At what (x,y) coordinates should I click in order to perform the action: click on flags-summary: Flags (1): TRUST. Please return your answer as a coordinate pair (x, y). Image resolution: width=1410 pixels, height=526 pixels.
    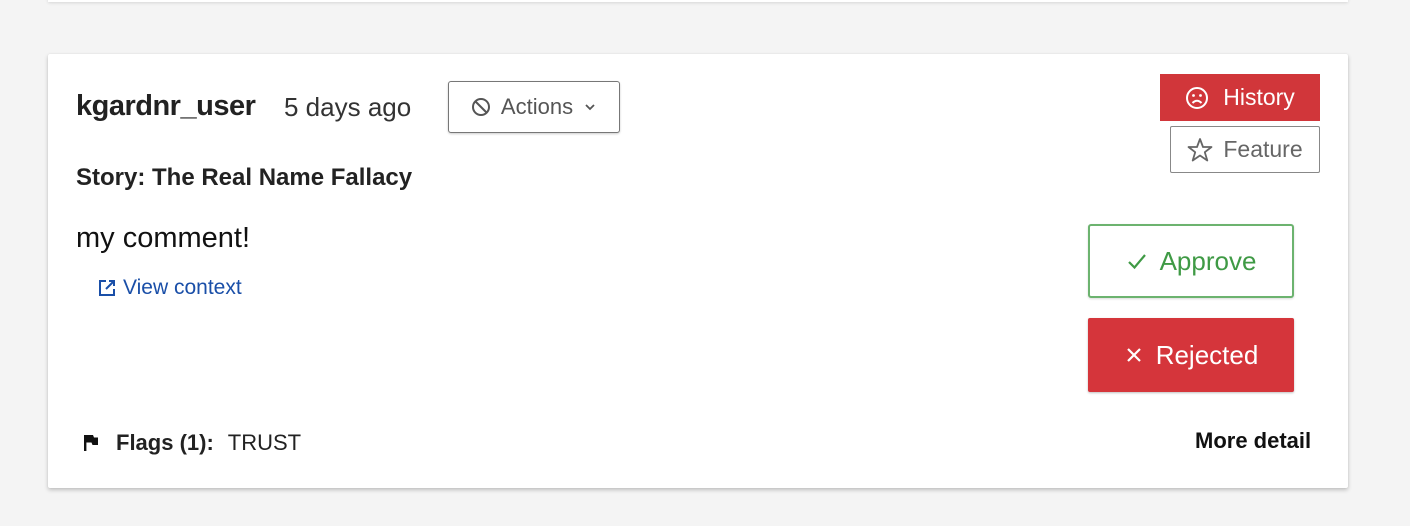
    Looking at the image, I should click on (191, 443).